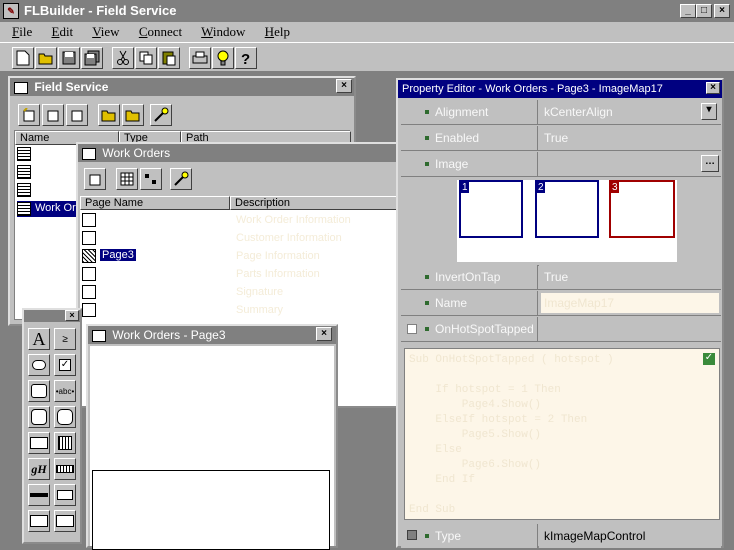 This screenshot has height=550, width=734. I want to click on prop-value-text: kImageMapControl, so click(595, 536).